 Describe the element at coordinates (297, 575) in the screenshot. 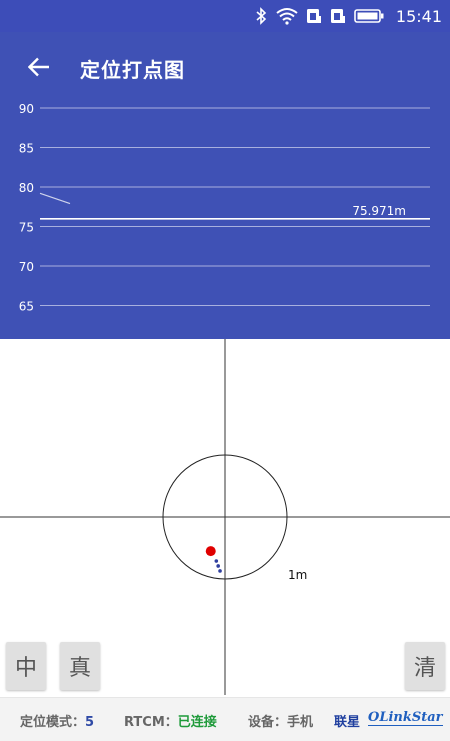

I see `range-ring-label: 1m` at that location.